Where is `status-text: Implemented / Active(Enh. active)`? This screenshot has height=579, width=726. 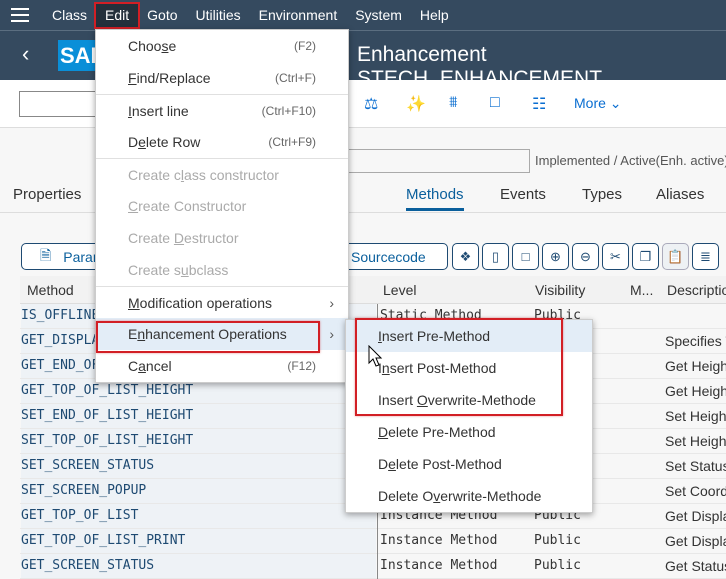
status-text: Implemented / Active(Enh. active) is located at coordinates (630, 160).